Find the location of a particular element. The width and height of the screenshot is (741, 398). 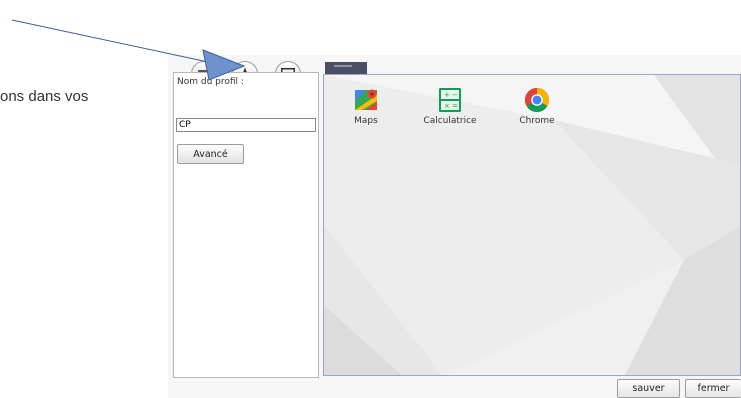

preview-tab-handle is located at coordinates (343, 66).